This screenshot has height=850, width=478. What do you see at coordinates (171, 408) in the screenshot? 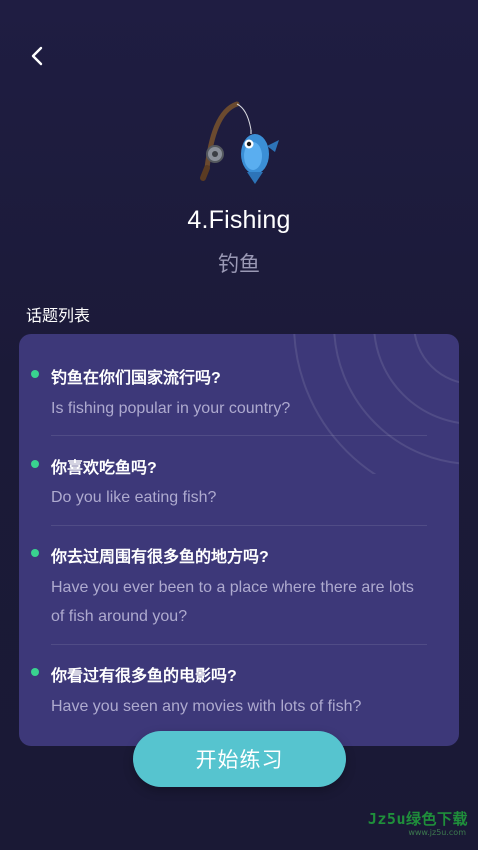
I see `question-en: Is fishing popular in your country?` at bounding box center [171, 408].